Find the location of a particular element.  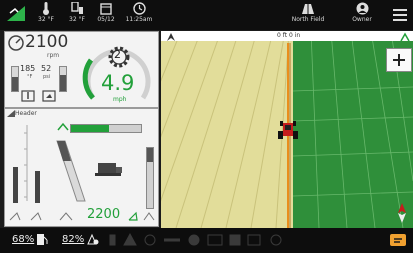

reel-icon is located at coordinates (149, 216).